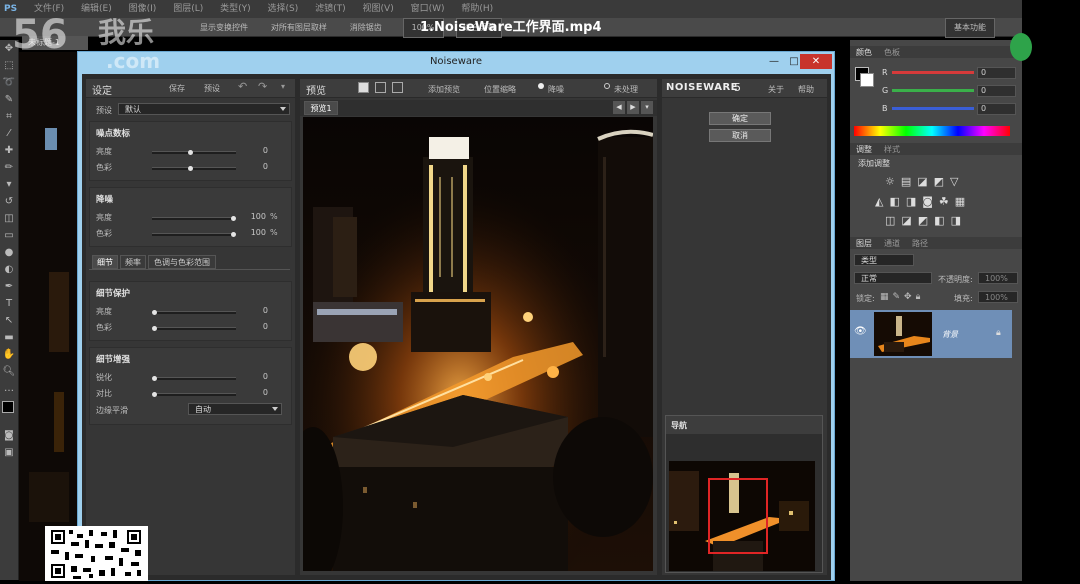 This screenshot has width=1080, height=584. I want to click on undo-icon: ↶, so click(242, 86).